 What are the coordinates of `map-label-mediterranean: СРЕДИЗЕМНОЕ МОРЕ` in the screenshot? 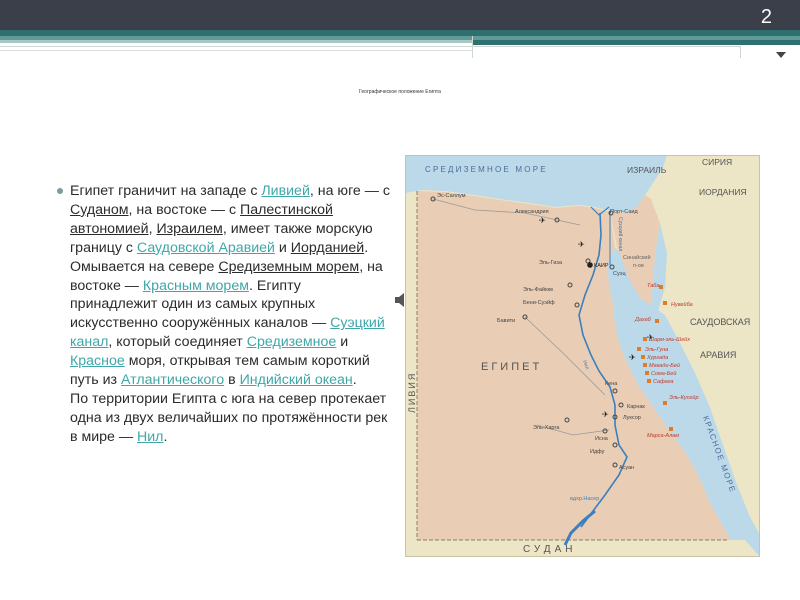 It's located at (486, 169).